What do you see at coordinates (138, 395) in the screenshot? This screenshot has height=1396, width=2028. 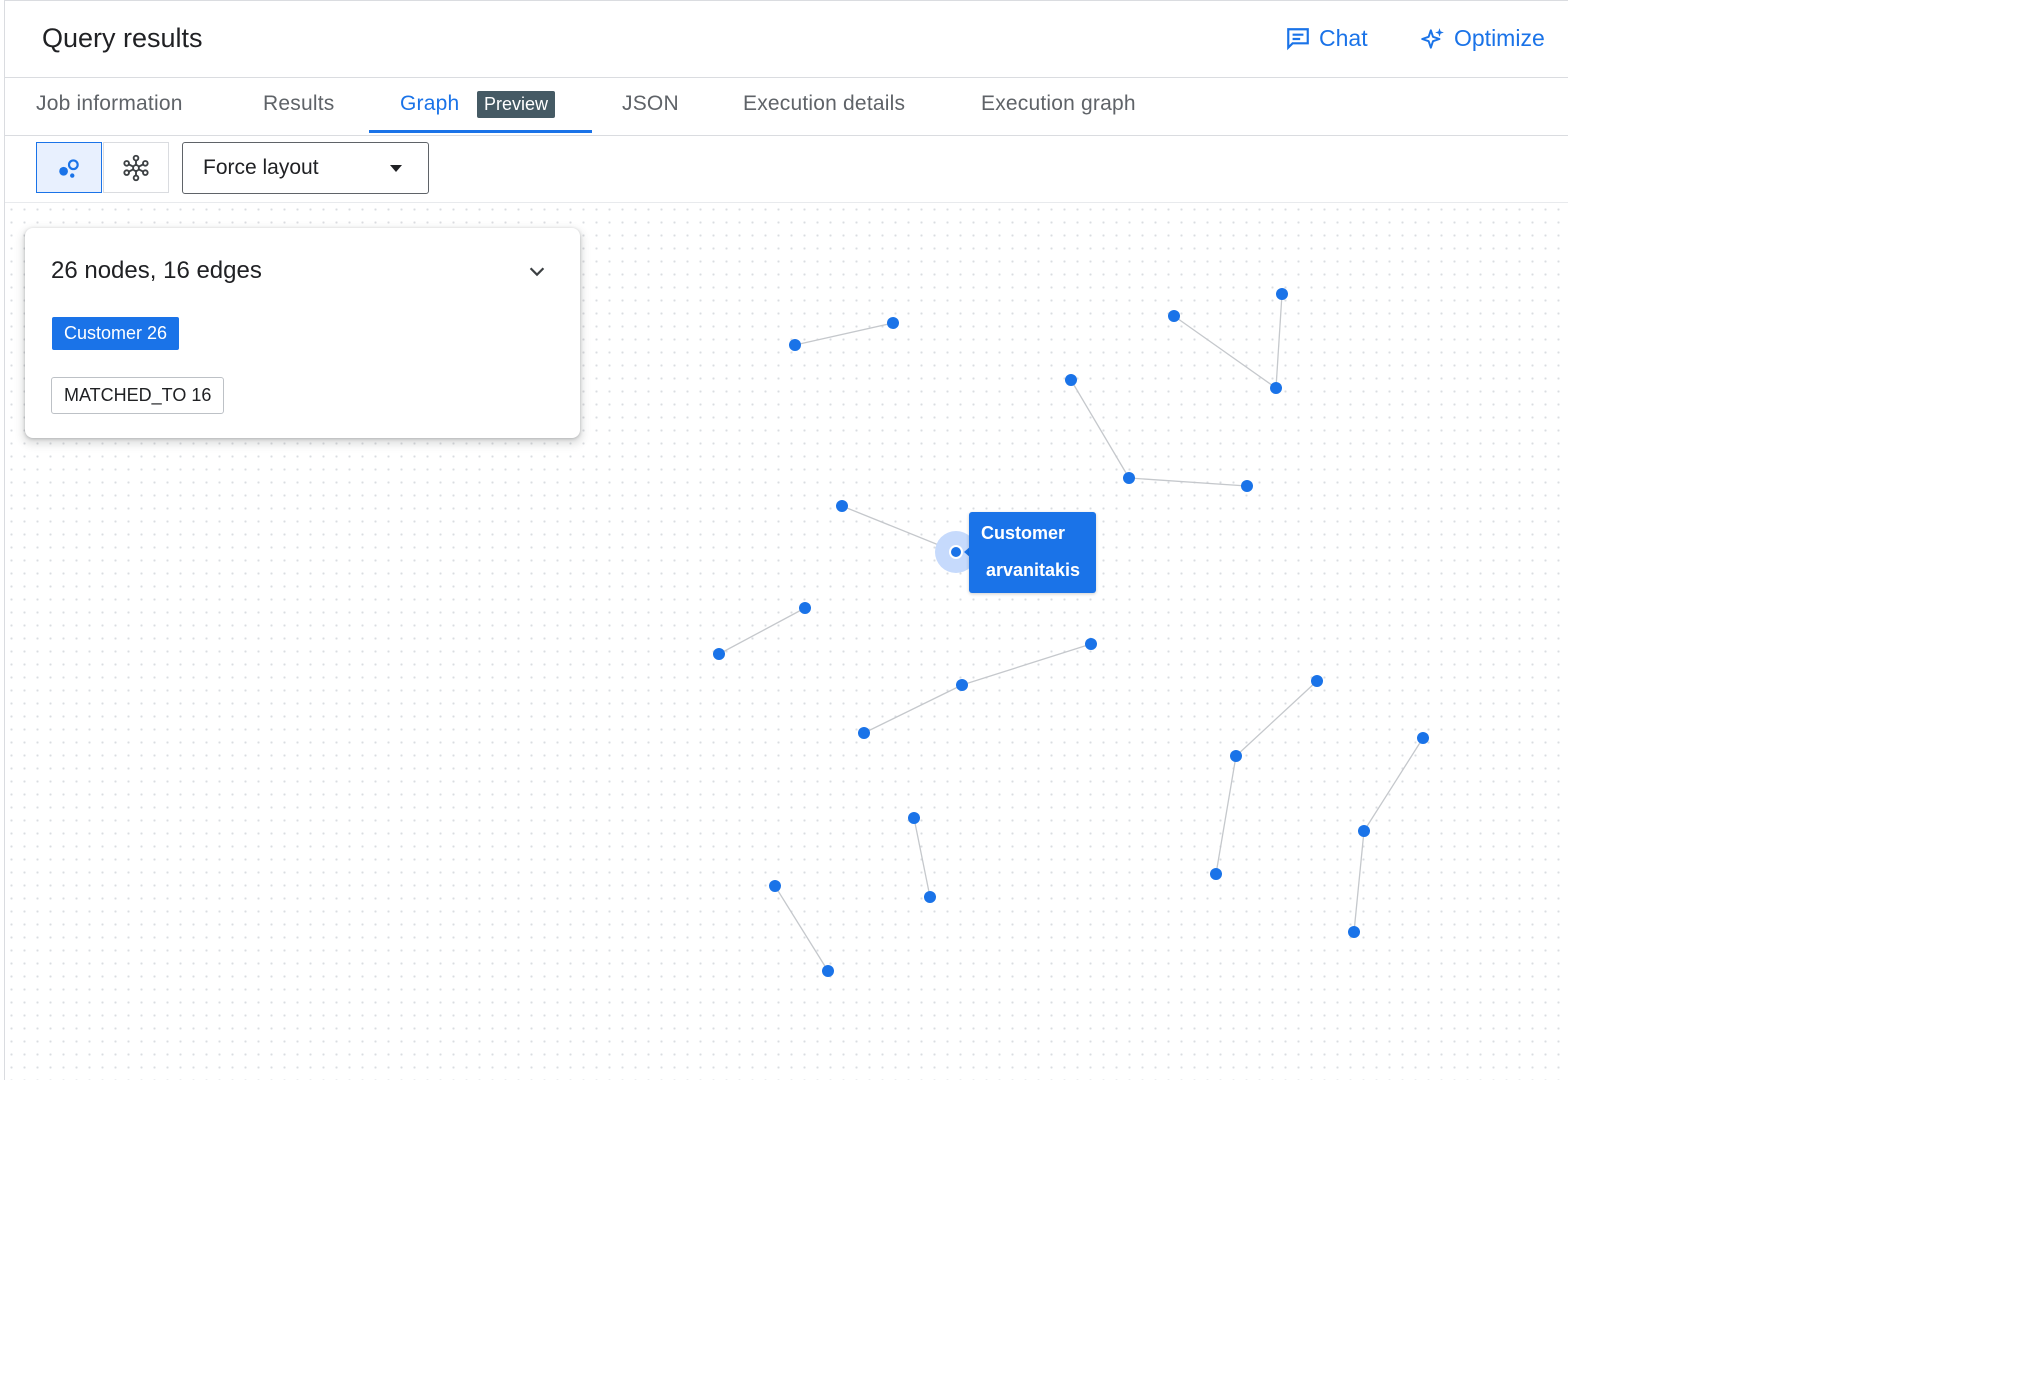 I see `edge-label-chip: MATCHED_TO 16` at bounding box center [138, 395].